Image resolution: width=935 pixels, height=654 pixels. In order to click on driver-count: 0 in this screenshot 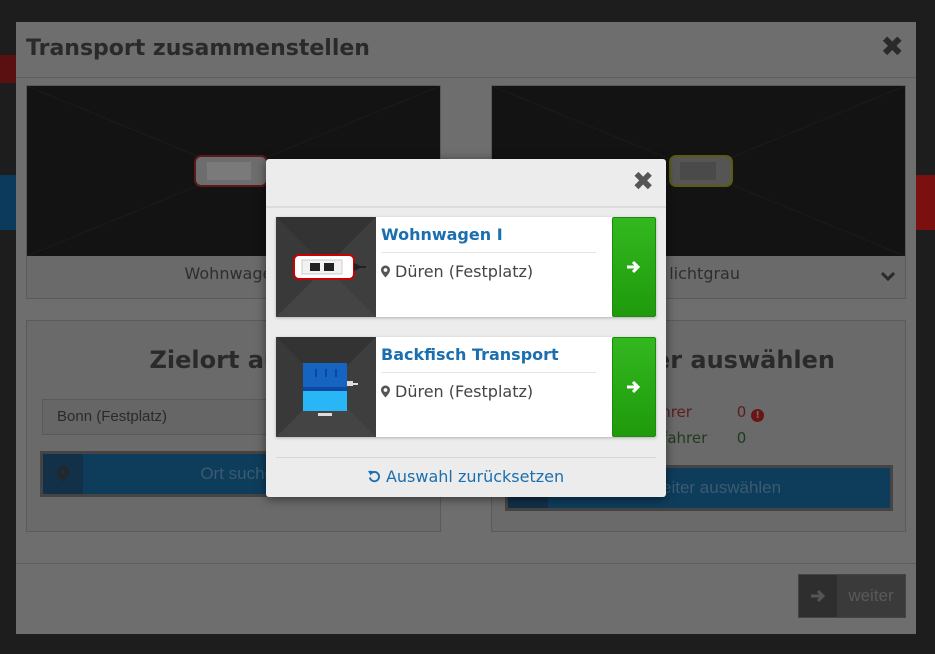, I will do `click(741, 412)`.